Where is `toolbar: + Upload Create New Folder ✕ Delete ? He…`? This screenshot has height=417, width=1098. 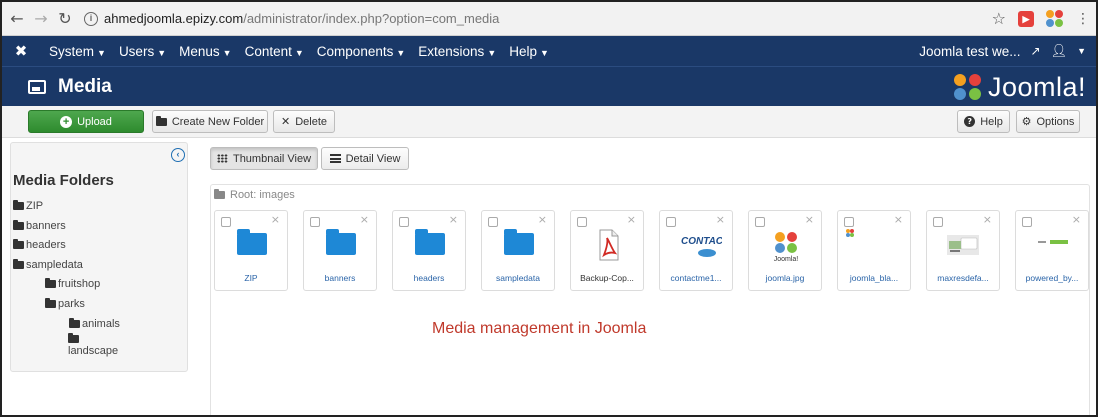
toolbar: + Upload Create New Folder ✕ Delete ? He… is located at coordinates (549, 122).